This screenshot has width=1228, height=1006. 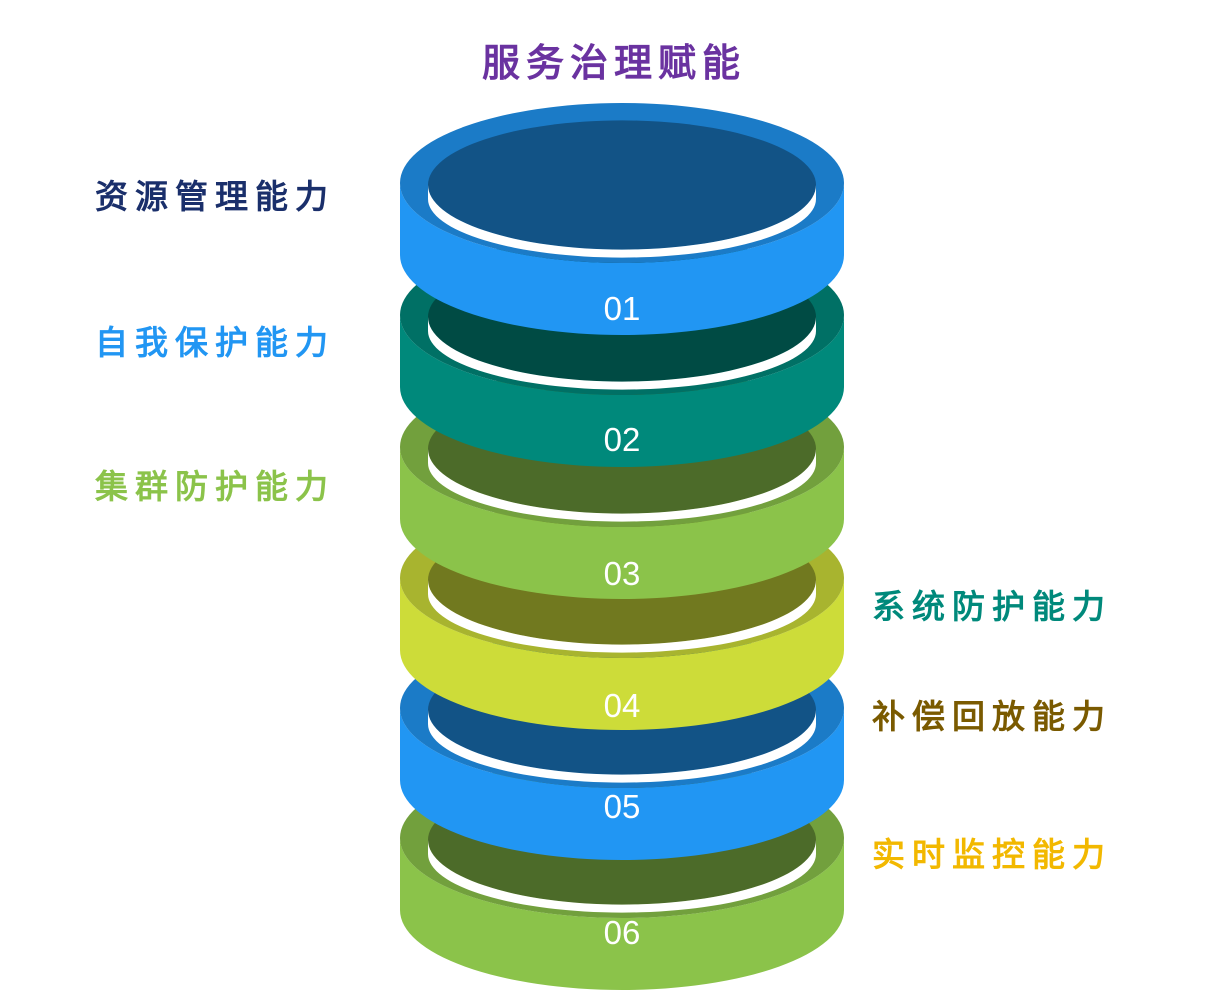 I want to click on ring-01: 01, so click(x=622, y=219).